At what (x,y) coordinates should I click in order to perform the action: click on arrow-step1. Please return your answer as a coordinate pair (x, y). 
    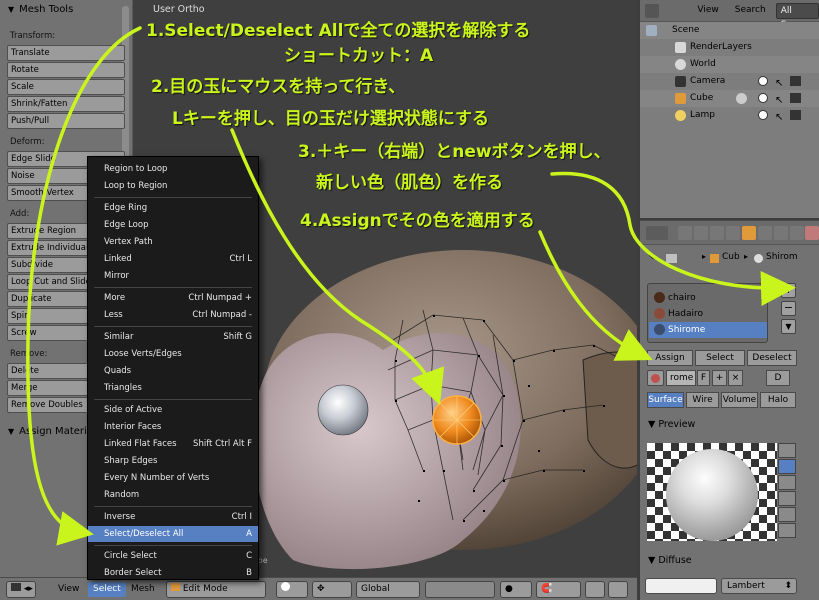
    Looking at the image, I should click on (84, 286).